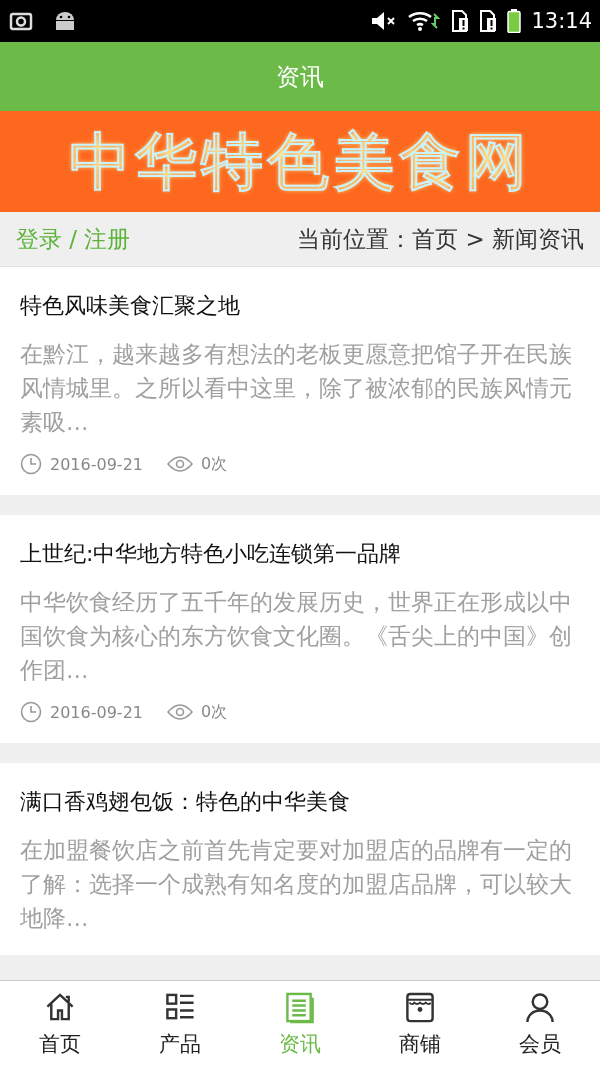  I want to click on camera-icon, so click(21, 21).